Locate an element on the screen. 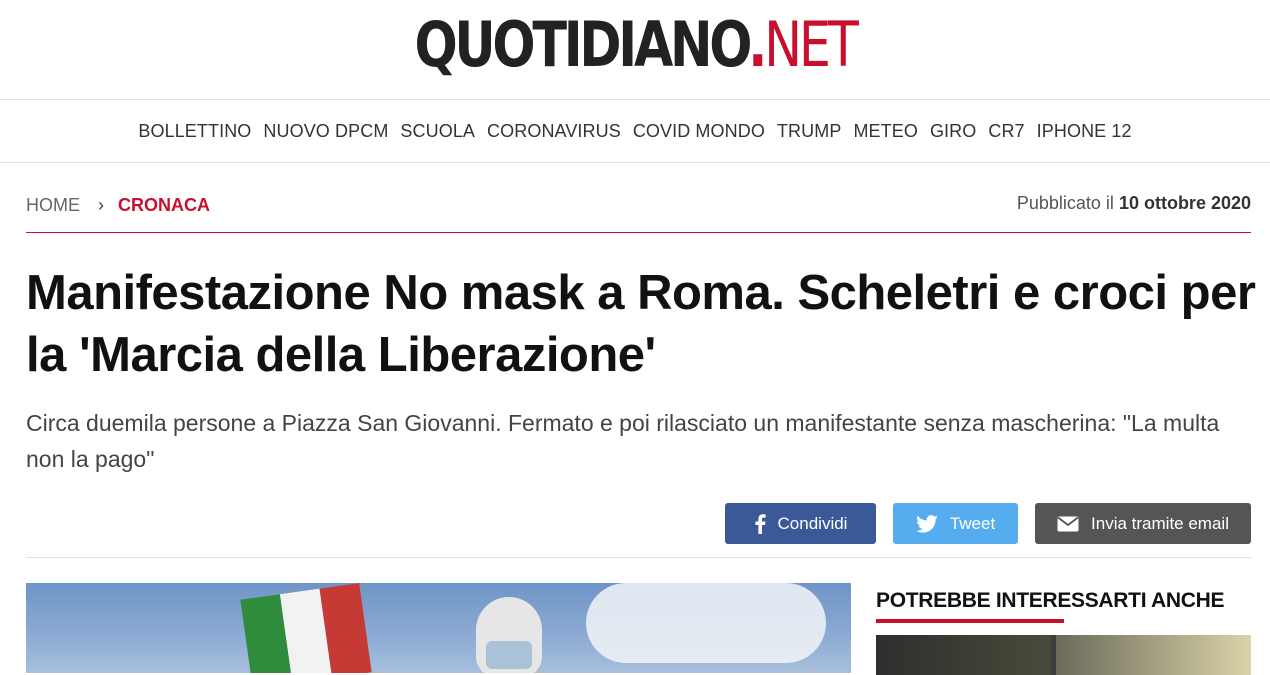 The width and height of the screenshot is (1270, 675). facebook-share-button: Condividi is located at coordinates (800, 523).